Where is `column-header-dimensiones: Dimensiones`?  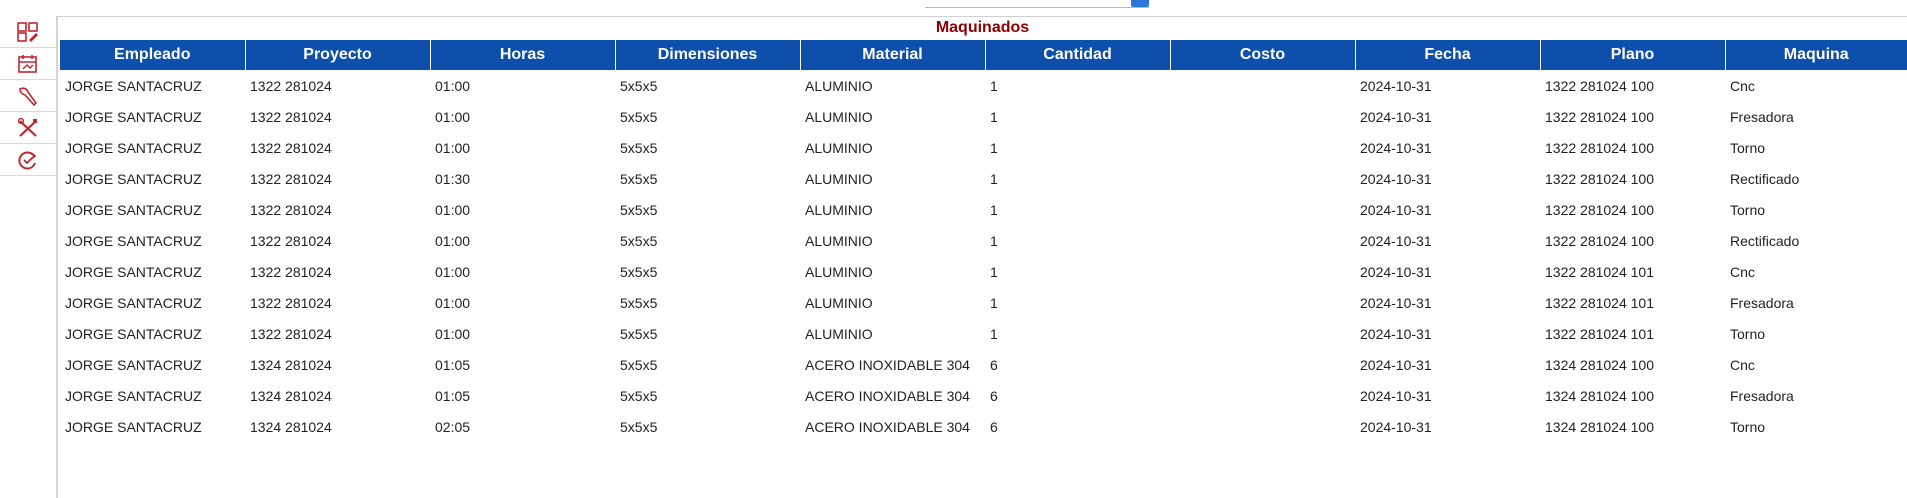
column-header-dimensiones: Dimensiones is located at coordinates (708, 55).